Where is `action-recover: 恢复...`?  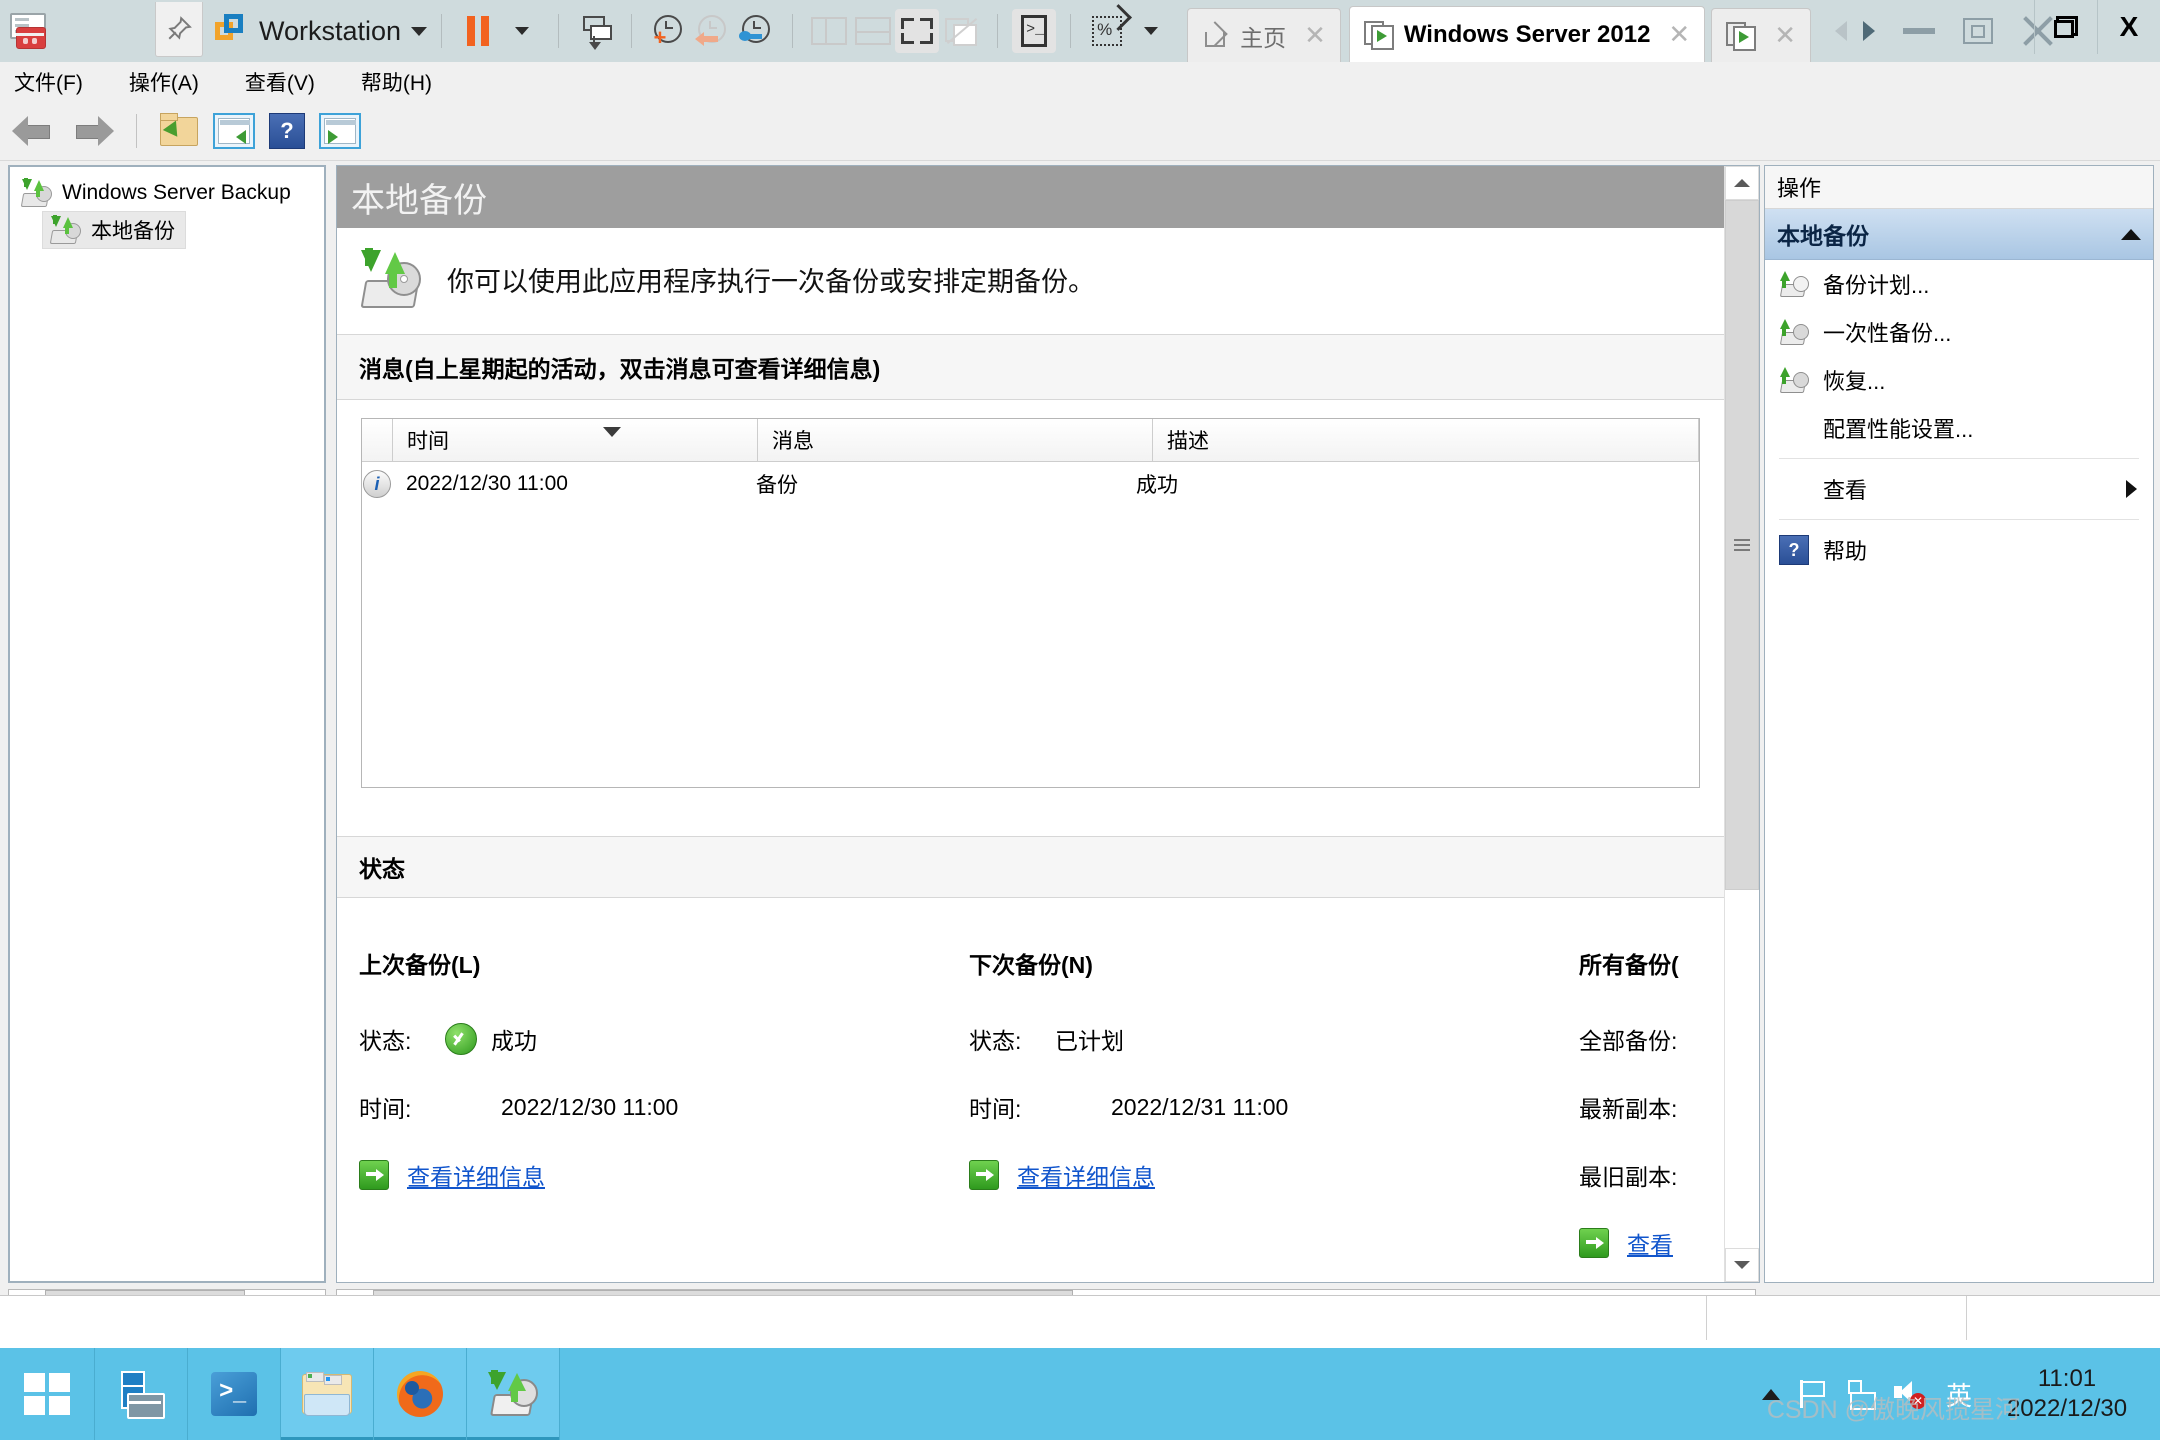
action-recover: 恢复... is located at coordinates (1959, 380).